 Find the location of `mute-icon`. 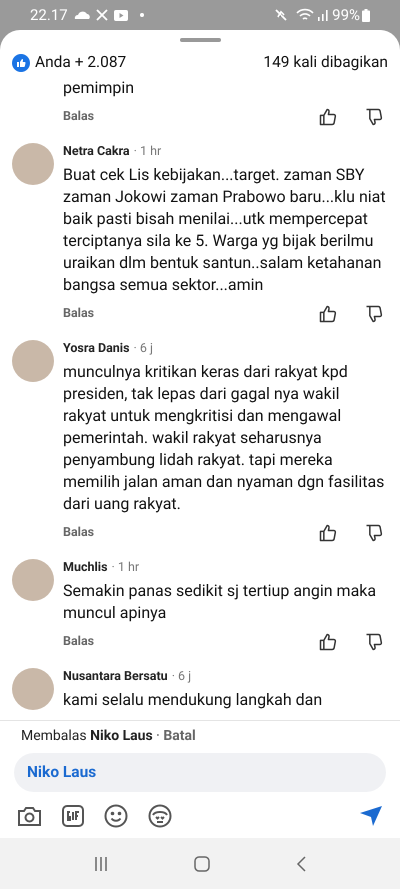

mute-icon is located at coordinates (281, 15).